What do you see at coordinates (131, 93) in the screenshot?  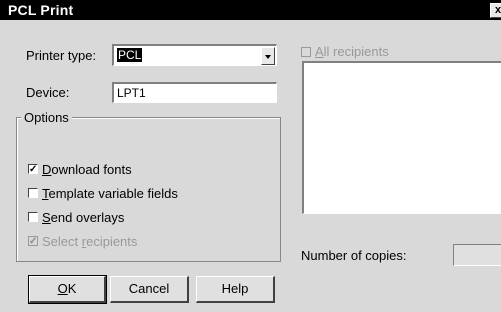 I see `device-value: LPT1` at bounding box center [131, 93].